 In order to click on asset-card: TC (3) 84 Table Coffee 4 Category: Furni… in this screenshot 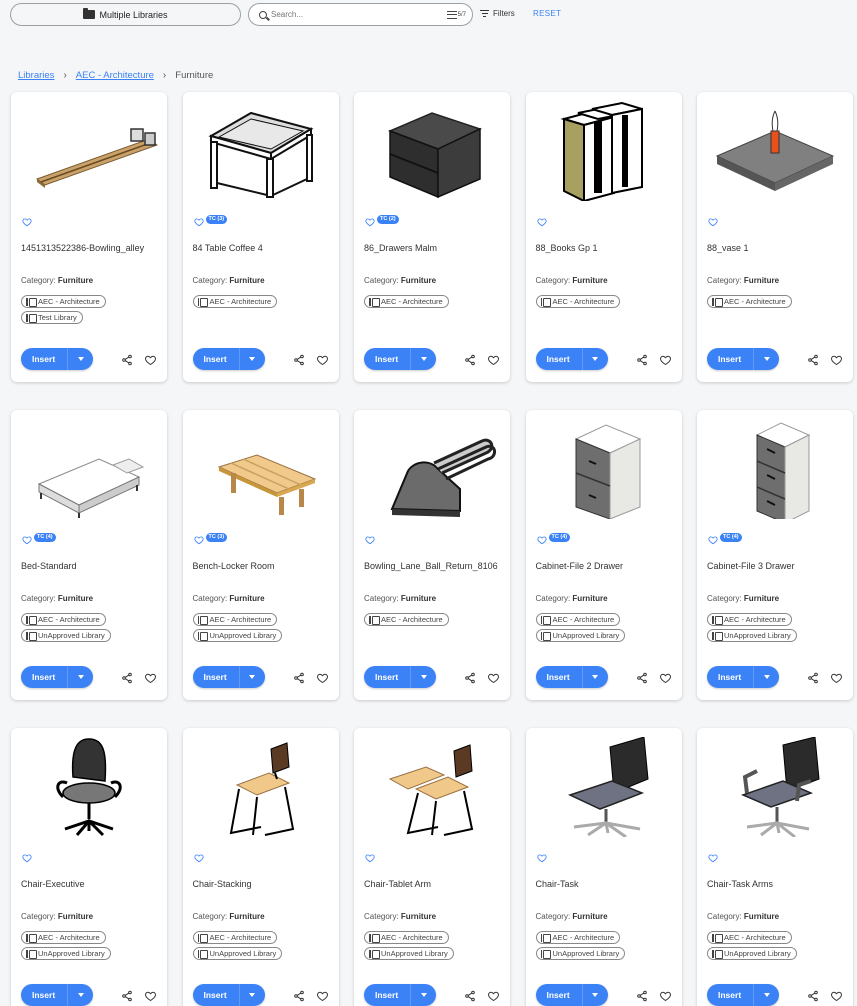, I will do `click(260, 237)`.